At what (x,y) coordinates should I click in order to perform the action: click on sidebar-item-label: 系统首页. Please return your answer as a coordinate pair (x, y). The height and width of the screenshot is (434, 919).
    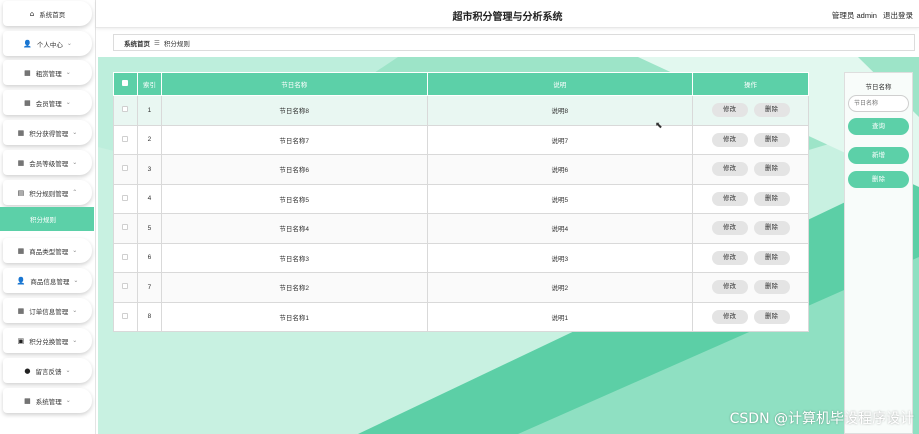
    Looking at the image, I should click on (52, 15).